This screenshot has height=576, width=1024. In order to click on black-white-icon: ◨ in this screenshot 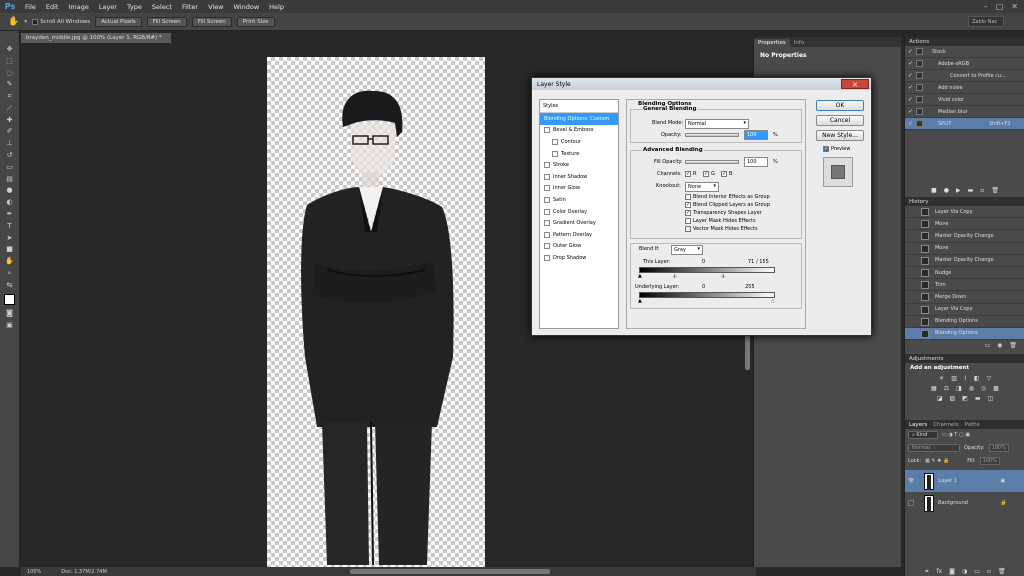, I will do `click(959, 388)`.